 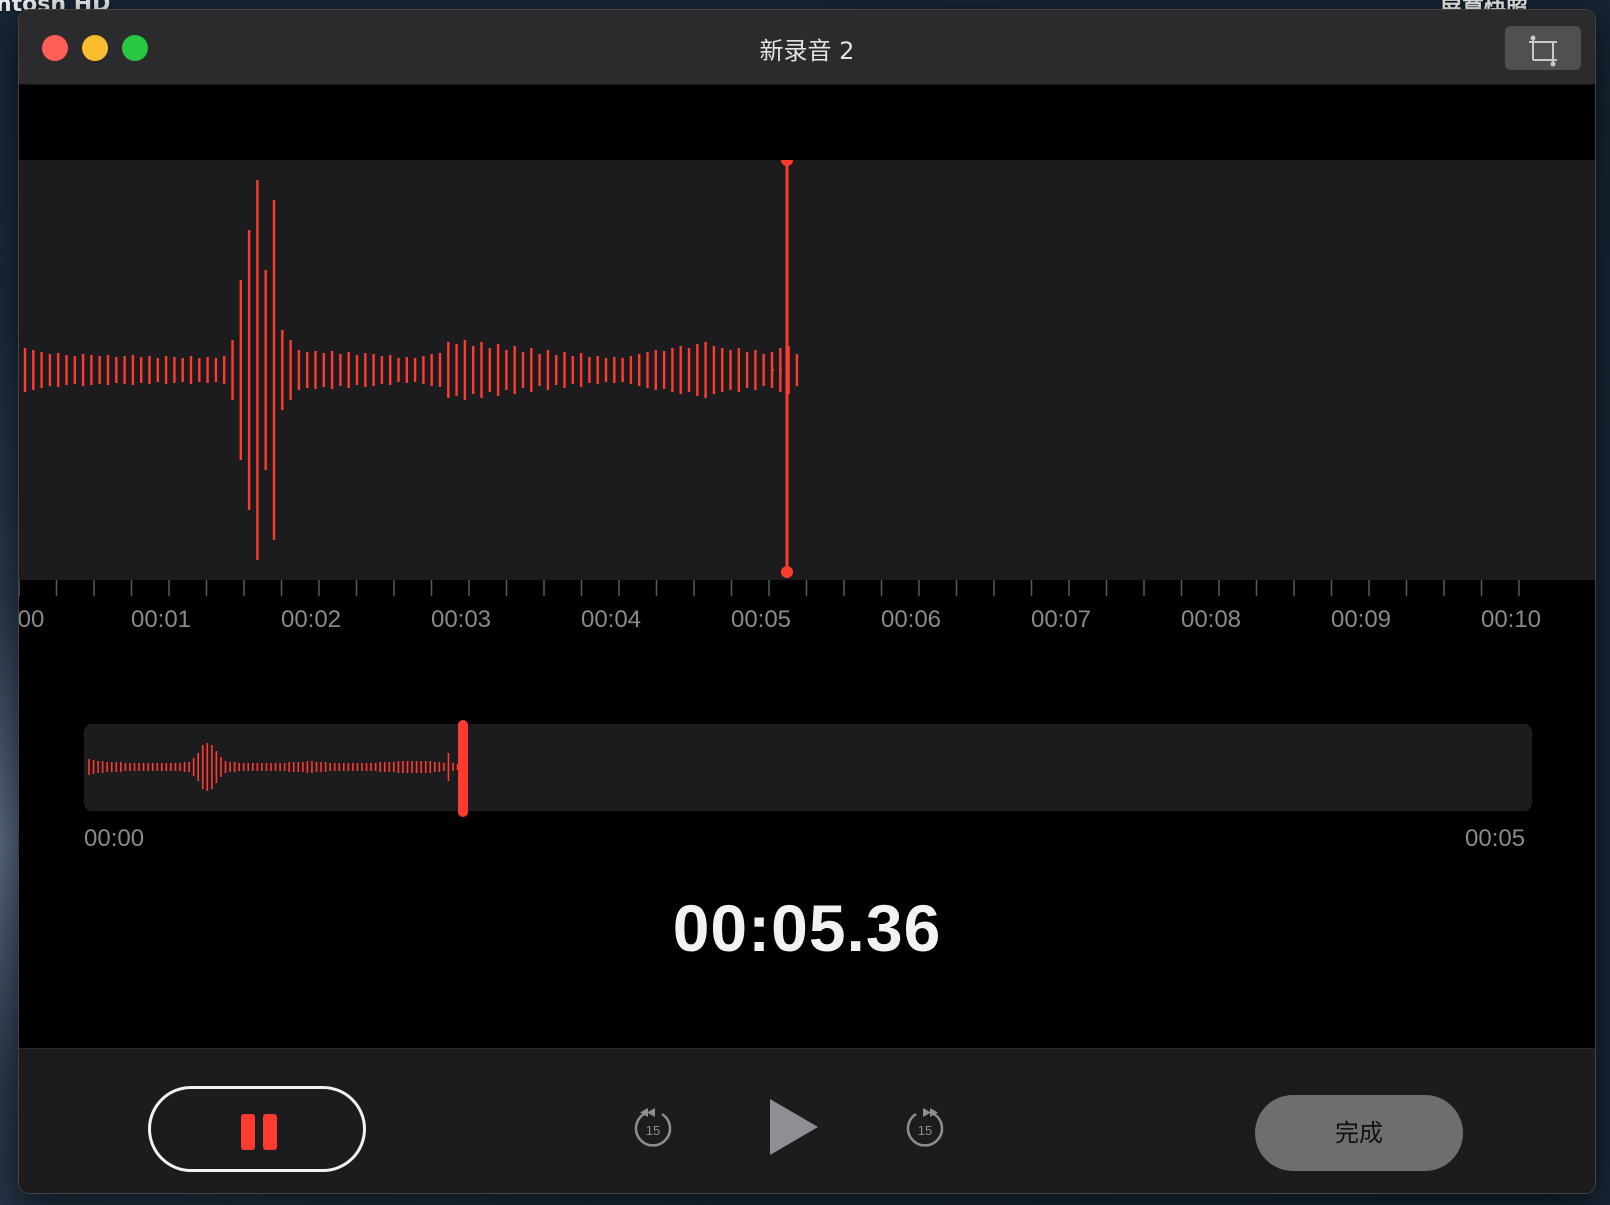 I want to click on trim-icon, so click(x=1543, y=51).